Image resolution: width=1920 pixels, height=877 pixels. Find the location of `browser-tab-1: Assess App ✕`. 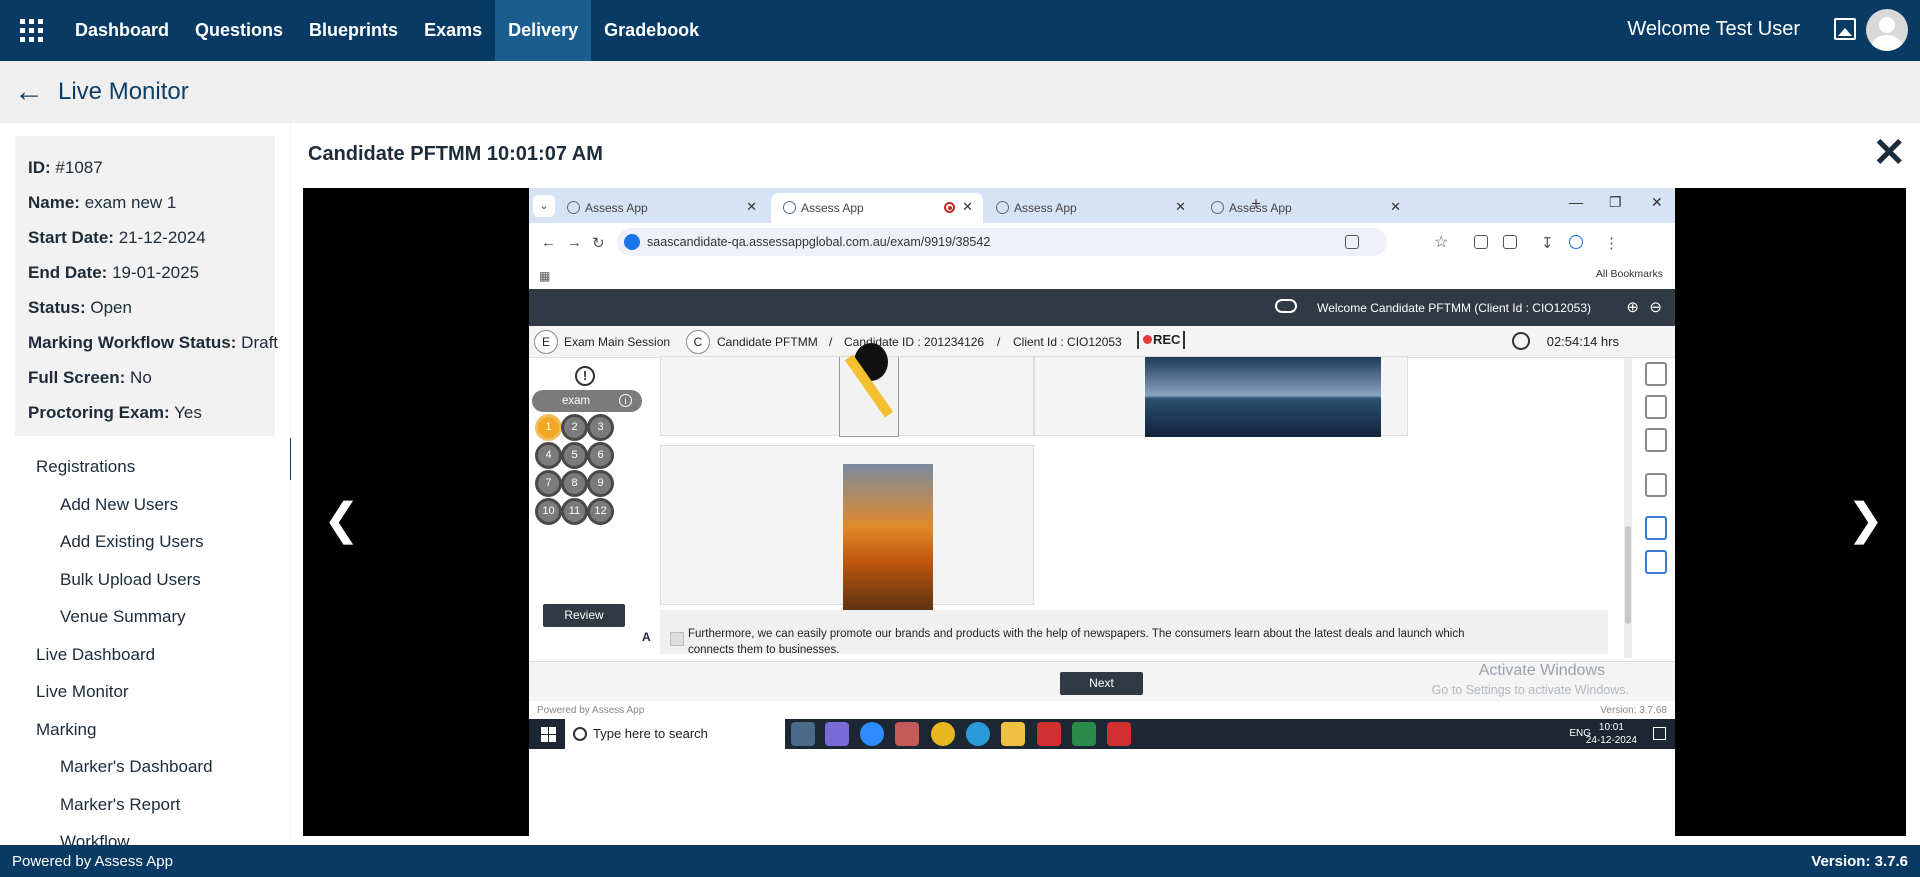

browser-tab-1: Assess App ✕ is located at coordinates (661, 208).